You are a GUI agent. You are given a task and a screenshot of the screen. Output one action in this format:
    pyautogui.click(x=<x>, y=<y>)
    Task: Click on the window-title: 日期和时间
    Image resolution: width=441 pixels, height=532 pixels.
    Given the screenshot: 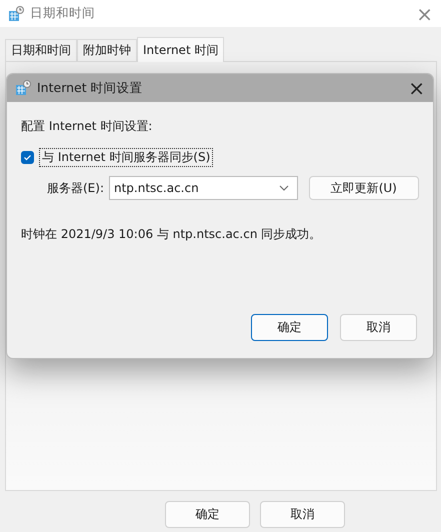 What is the action you would take?
    pyautogui.click(x=63, y=13)
    